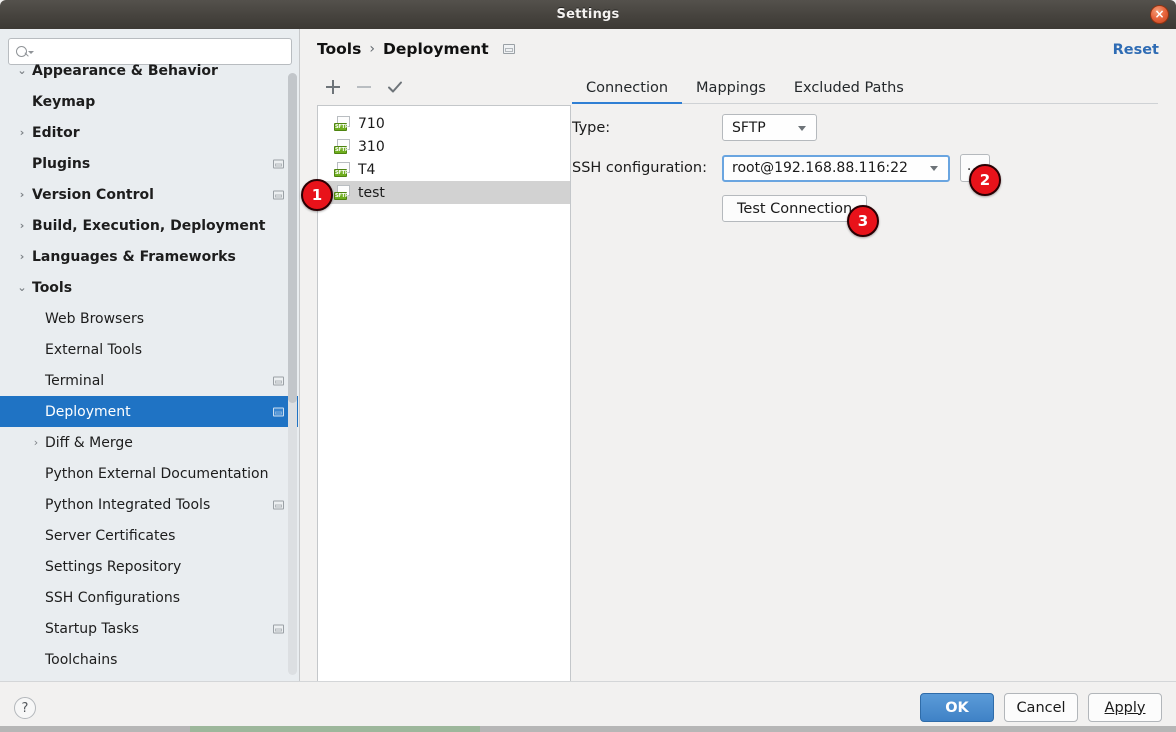  I want to click on close-icon: ×, so click(1159, 14).